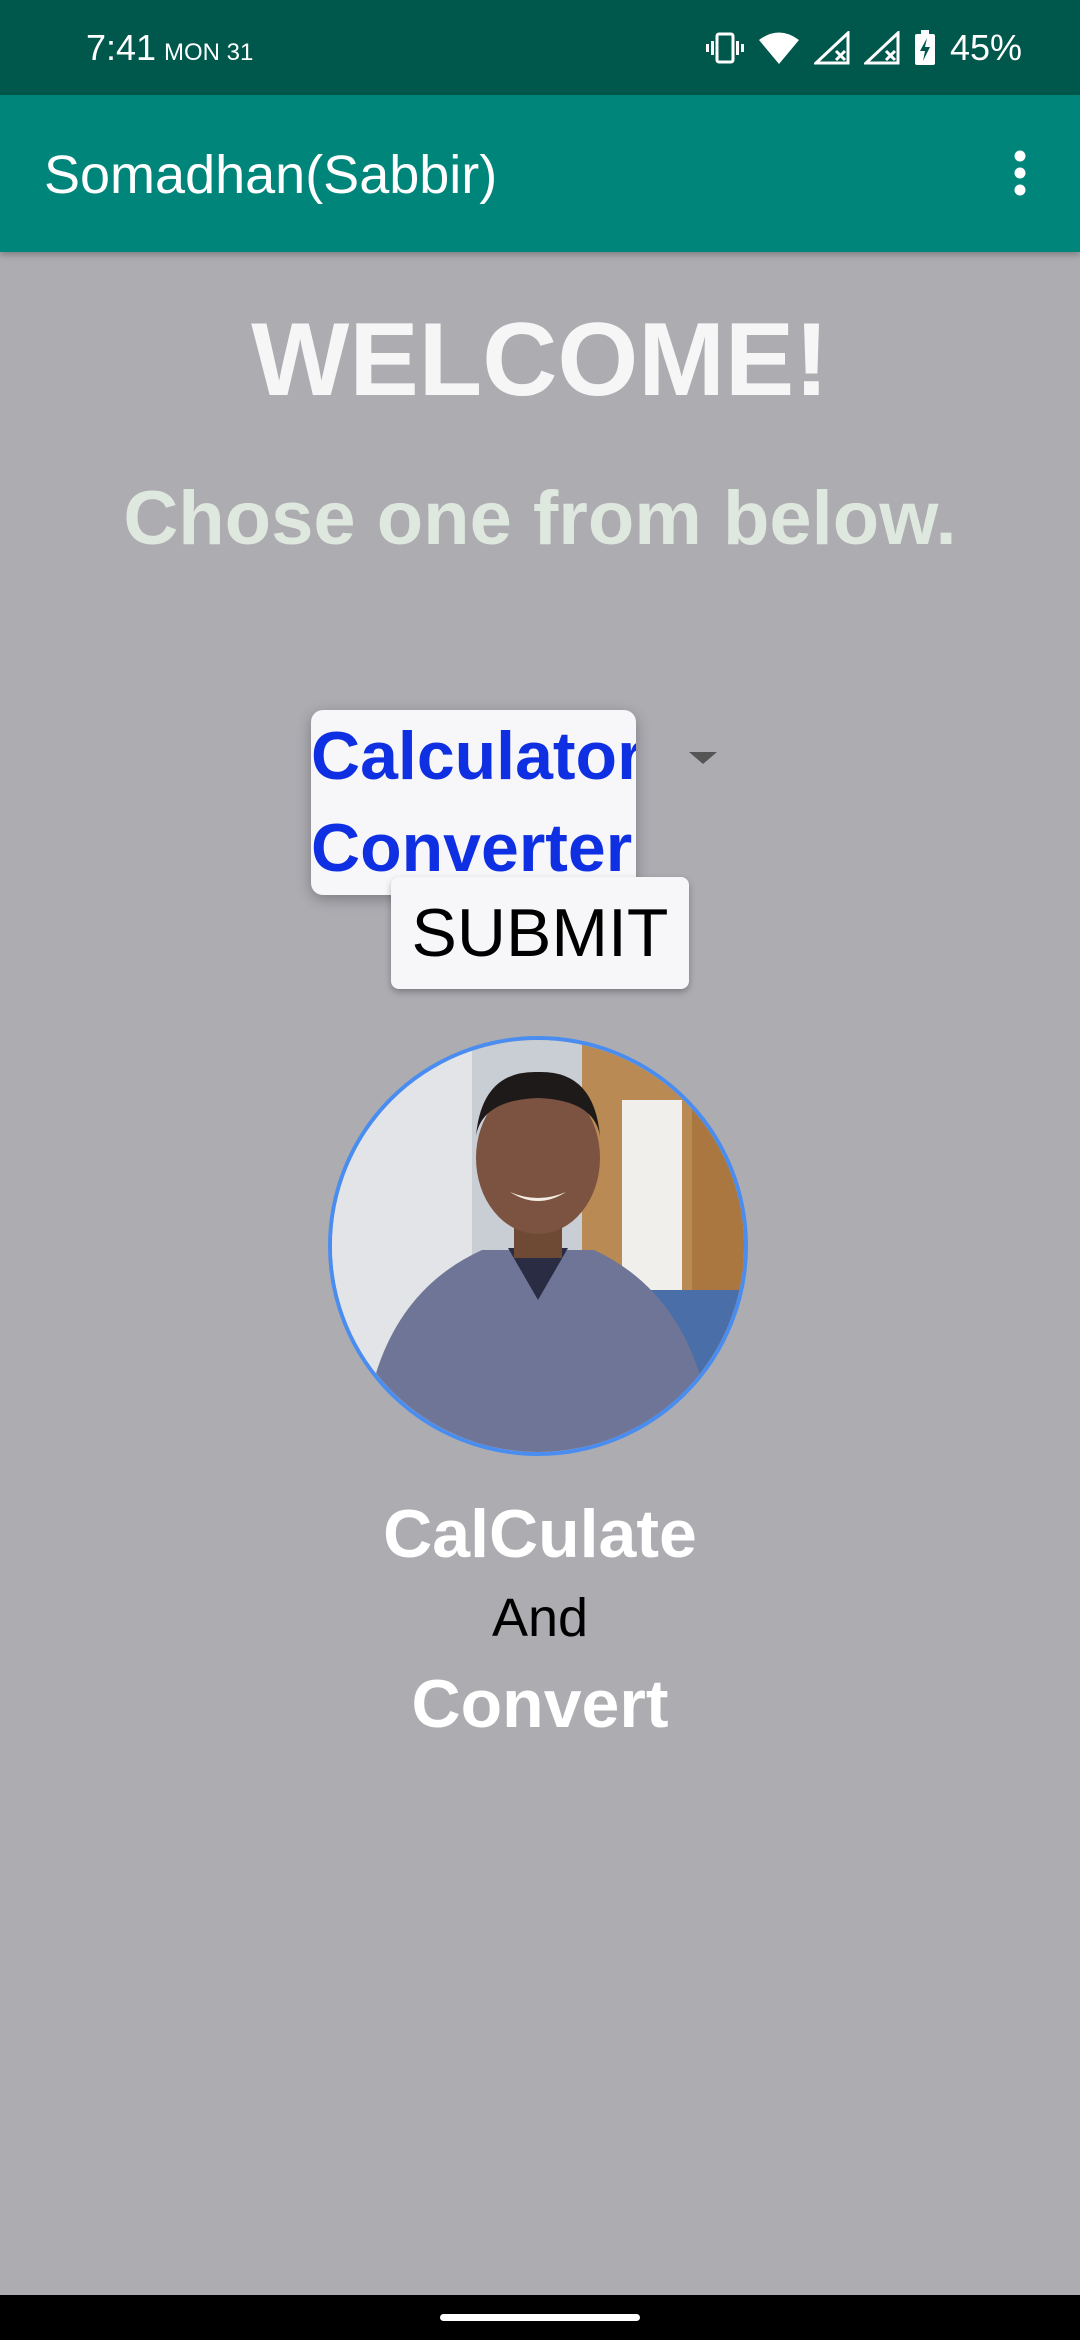 The height and width of the screenshot is (2340, 1080). I want to click on dropdown-menu: Calculator Converter, so click(473, 802).